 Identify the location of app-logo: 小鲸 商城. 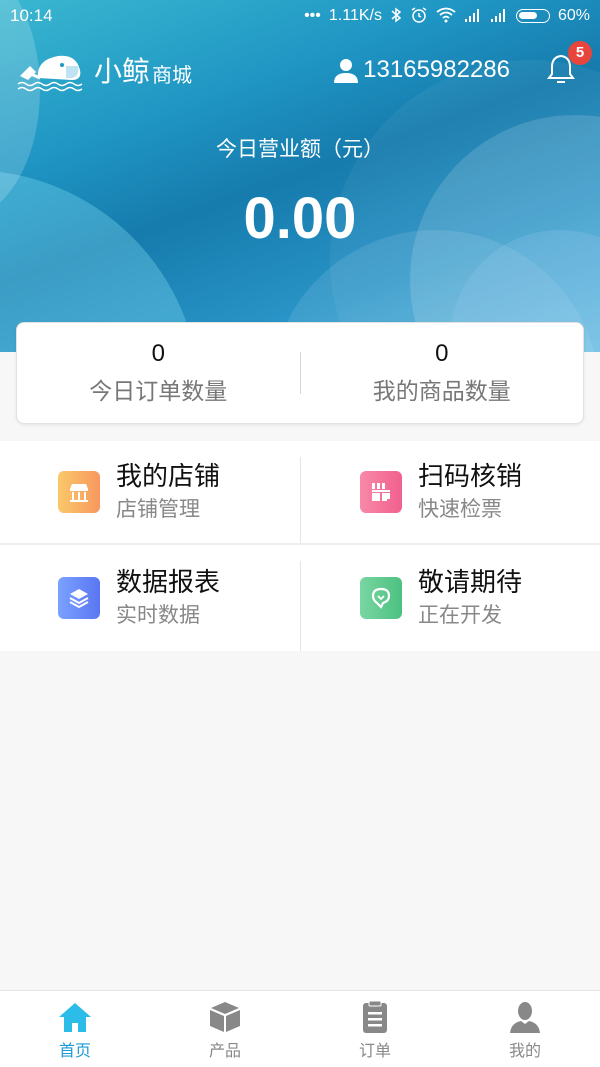
(104, 70).